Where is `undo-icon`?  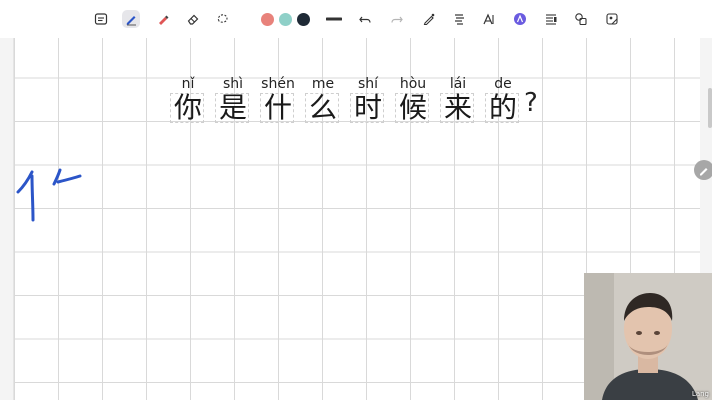
undo-icon is located at coordinates (365, 19).